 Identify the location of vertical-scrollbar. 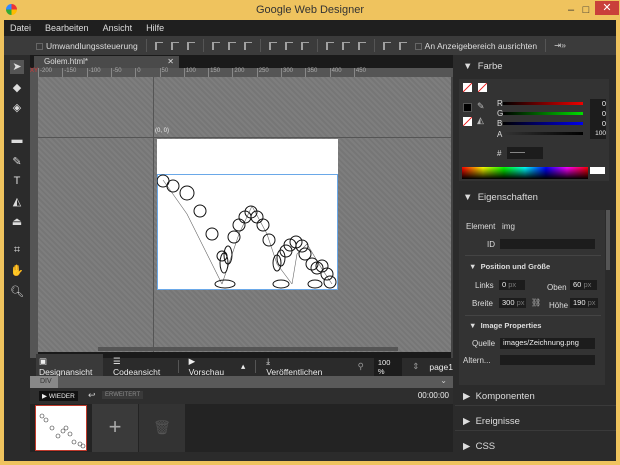
(452, 217).